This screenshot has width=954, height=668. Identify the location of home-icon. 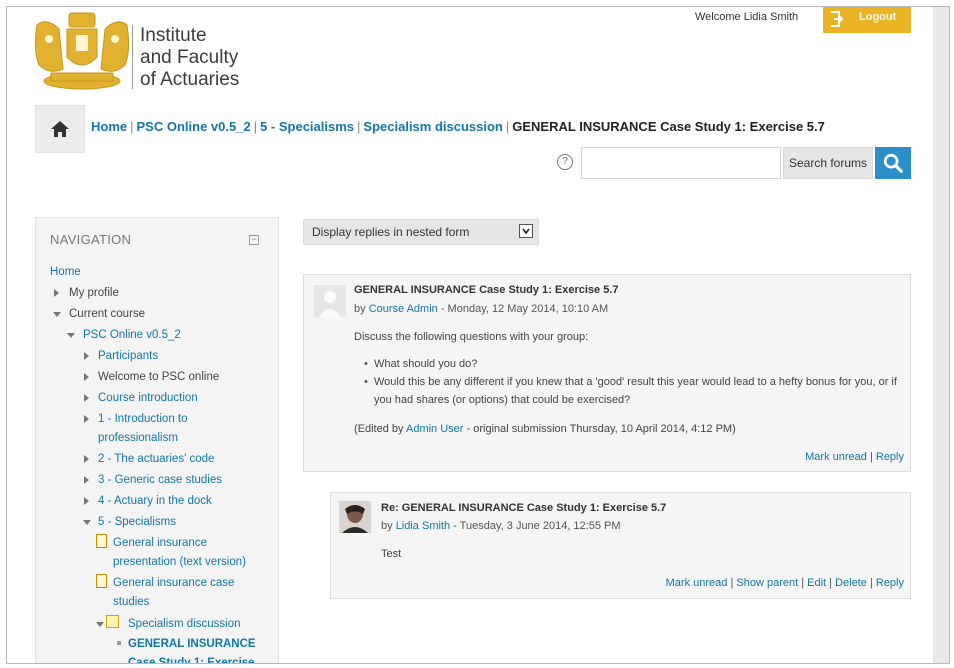
(60, 129).